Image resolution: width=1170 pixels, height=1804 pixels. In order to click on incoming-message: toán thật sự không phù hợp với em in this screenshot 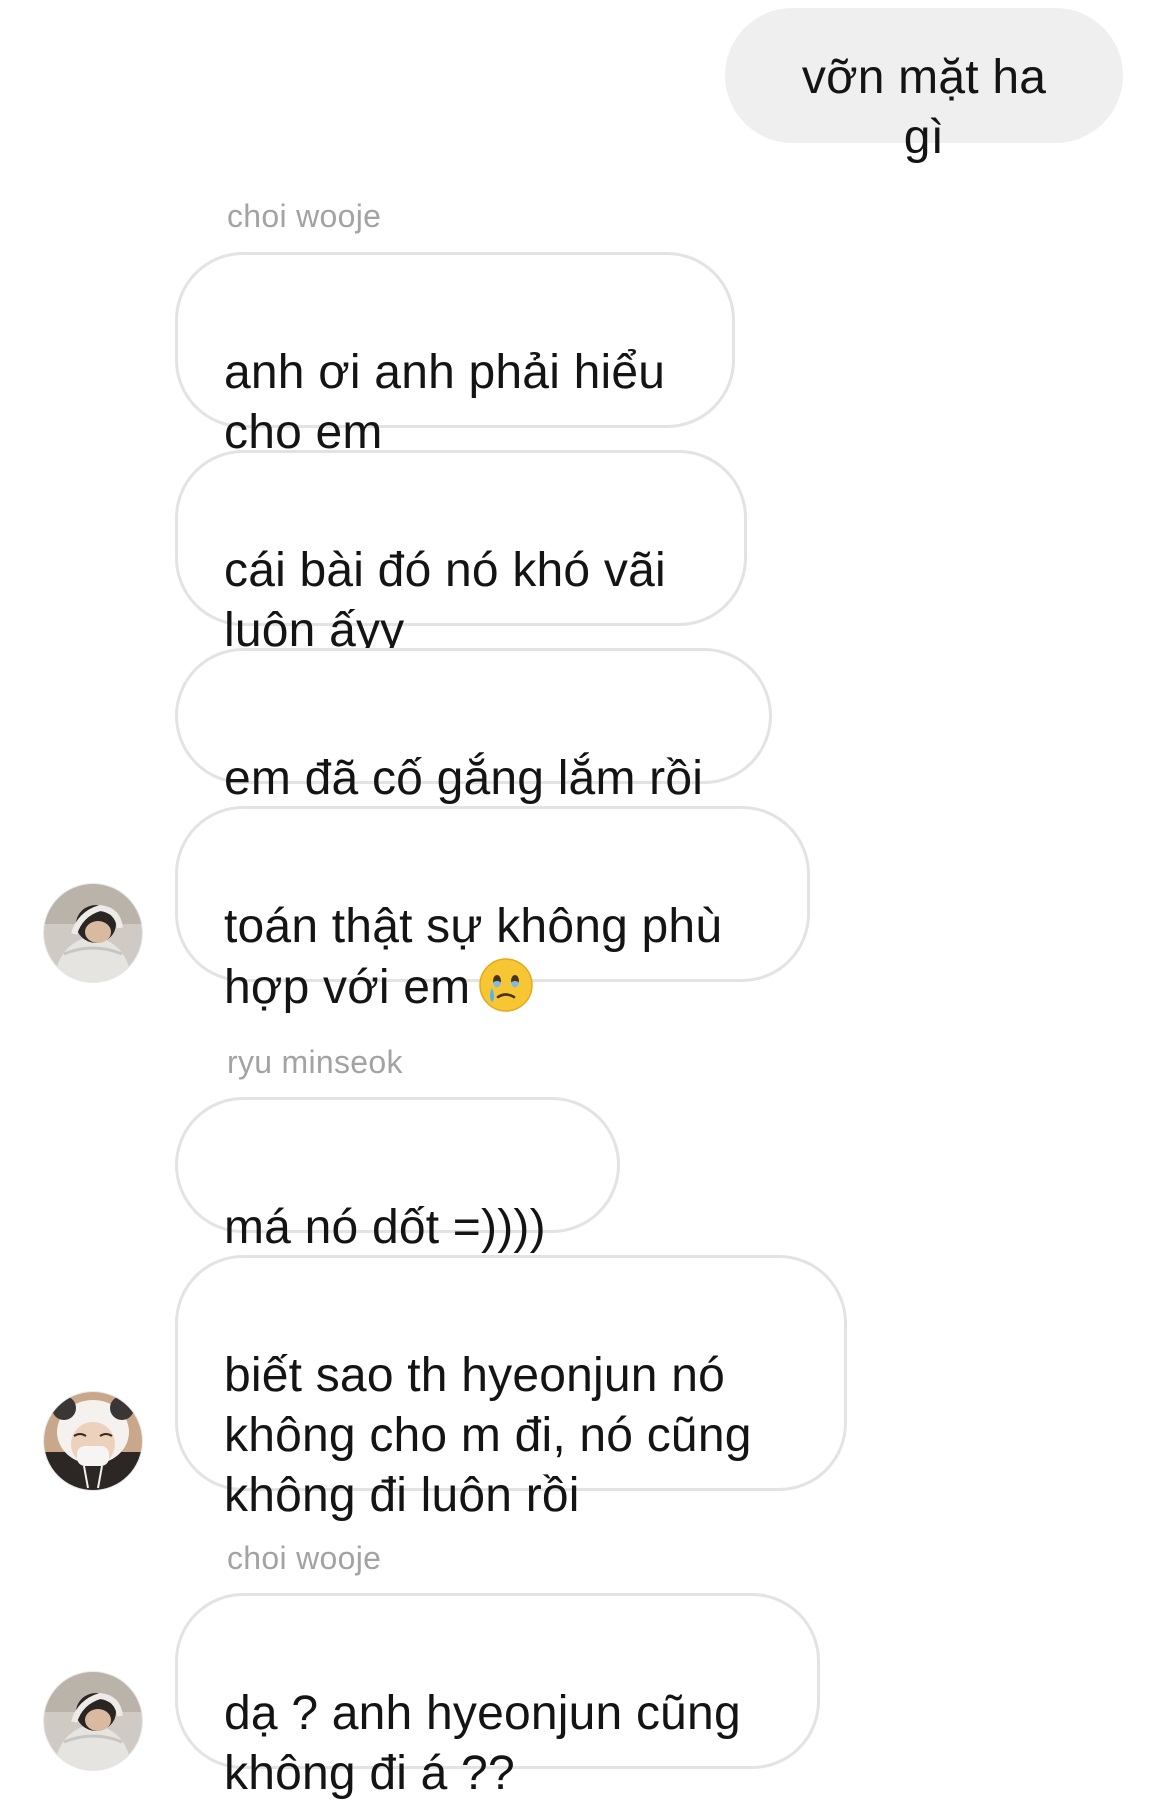, I will do `click(492, 910)`.